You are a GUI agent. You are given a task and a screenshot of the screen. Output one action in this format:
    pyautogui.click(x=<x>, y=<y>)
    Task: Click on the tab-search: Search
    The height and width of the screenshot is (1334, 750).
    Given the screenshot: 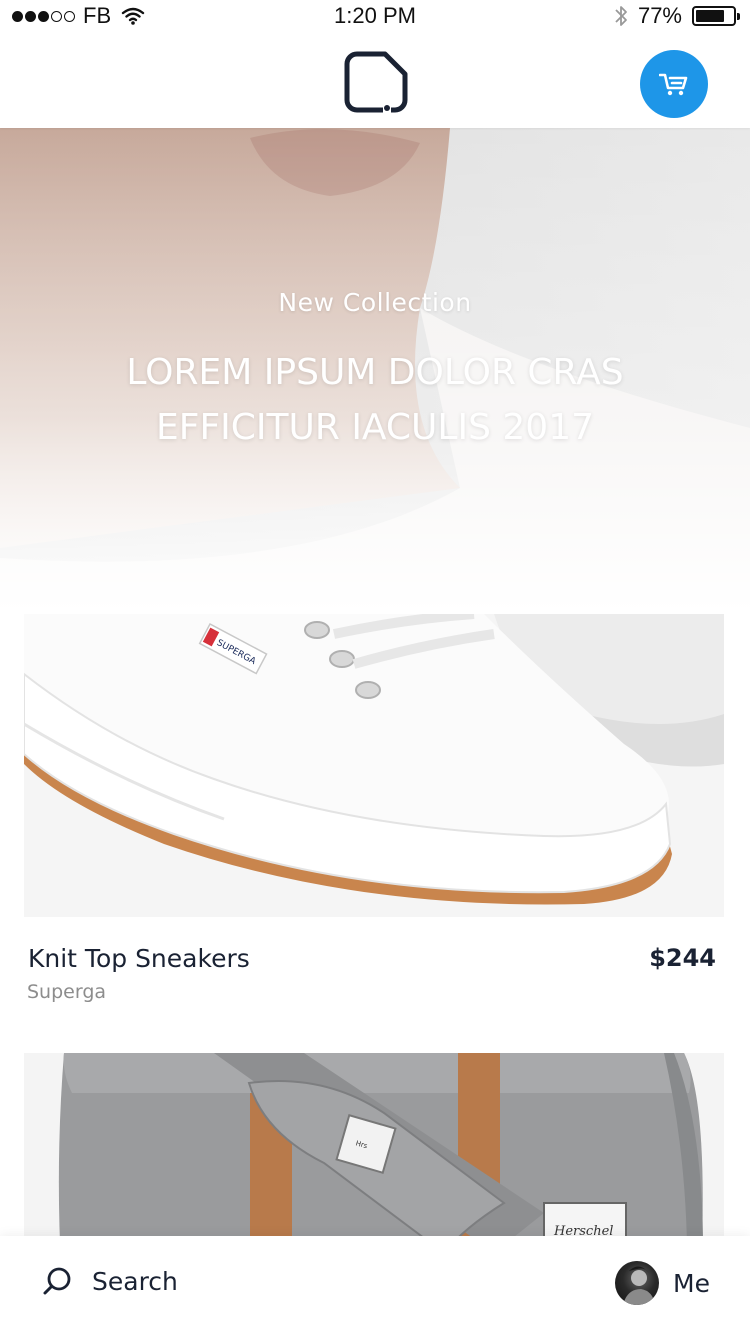 What is the action you would take?
    pyautogui.click(x=110, y=1281)
    